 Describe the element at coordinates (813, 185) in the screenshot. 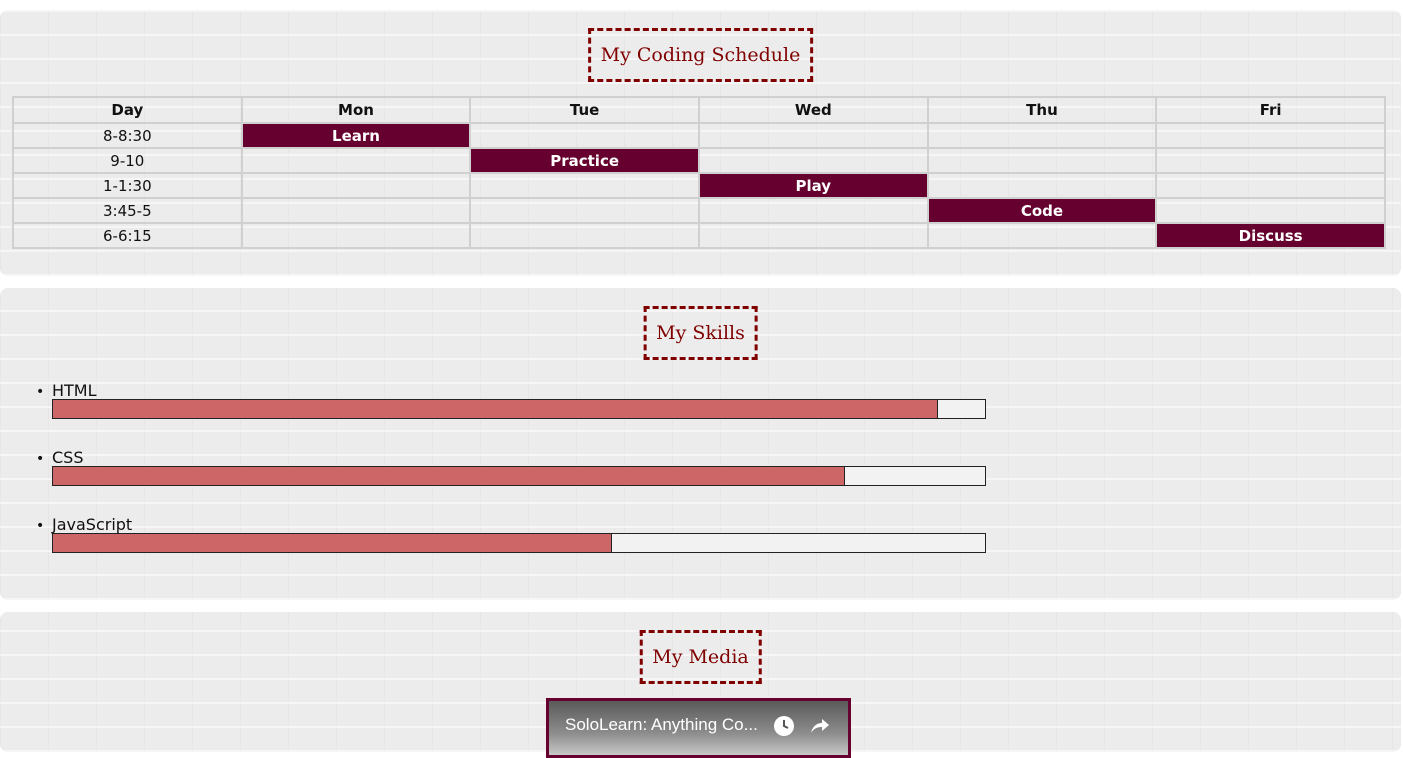

I see `activity-cell: Play` at that location.